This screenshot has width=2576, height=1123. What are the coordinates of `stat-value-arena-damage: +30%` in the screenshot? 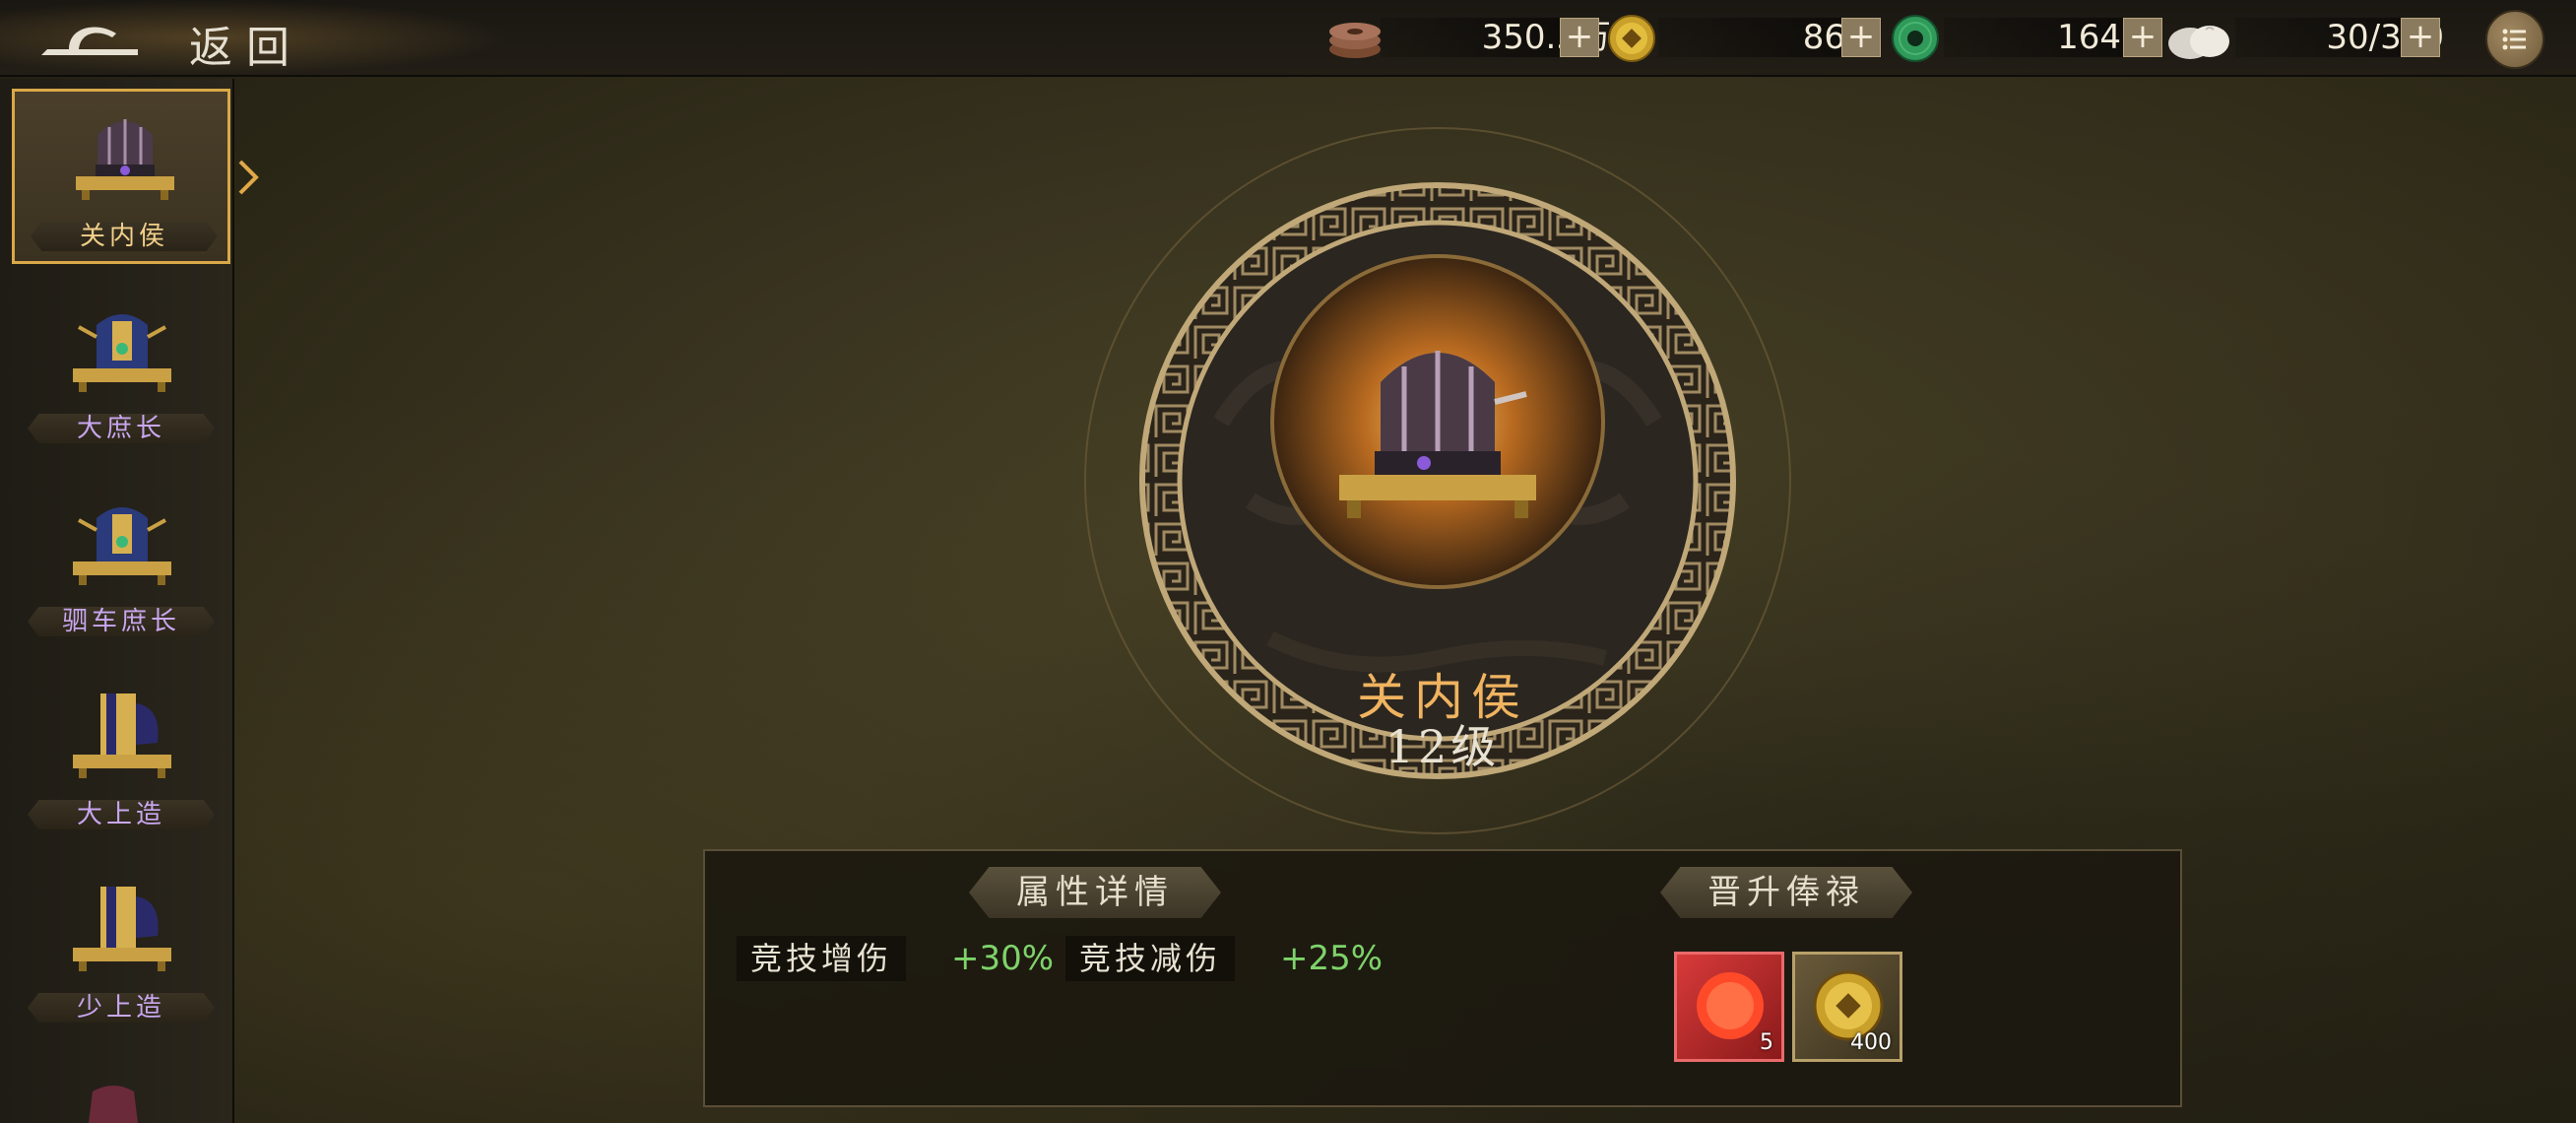 It's located at (1003, 958).